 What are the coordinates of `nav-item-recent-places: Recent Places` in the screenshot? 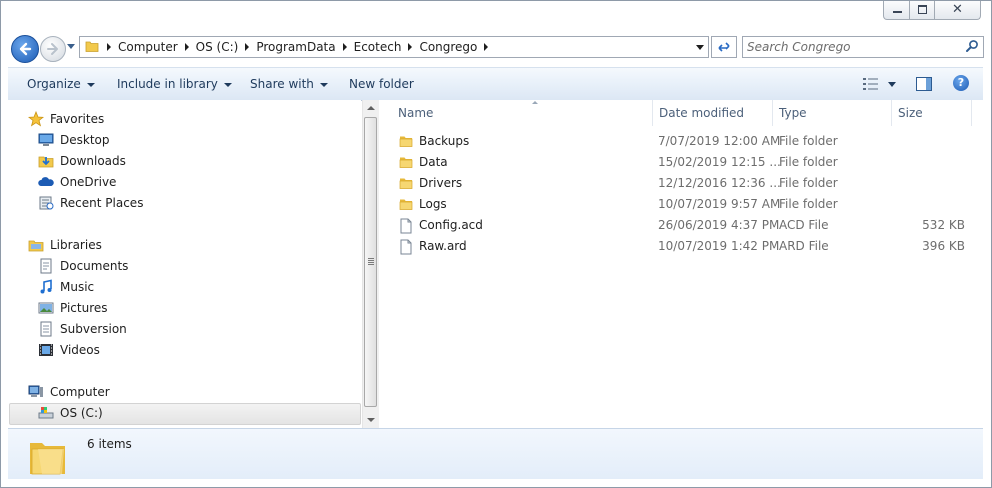 It's located at (90, 203).